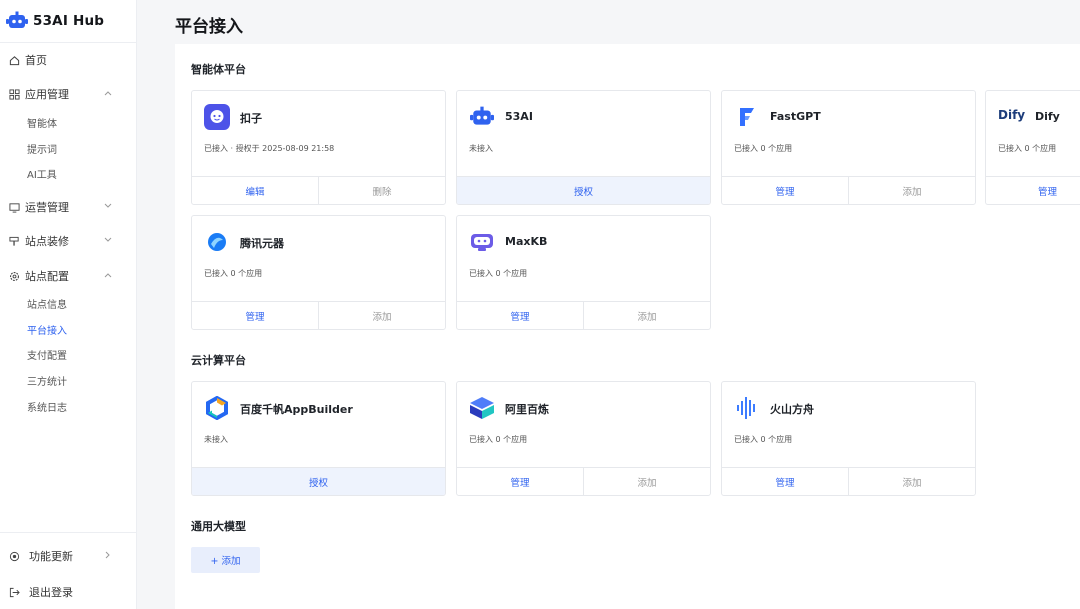 The width and height of the screenshot is (1080, 609). I want to click on chevron-right-icon, so click(108, 555).